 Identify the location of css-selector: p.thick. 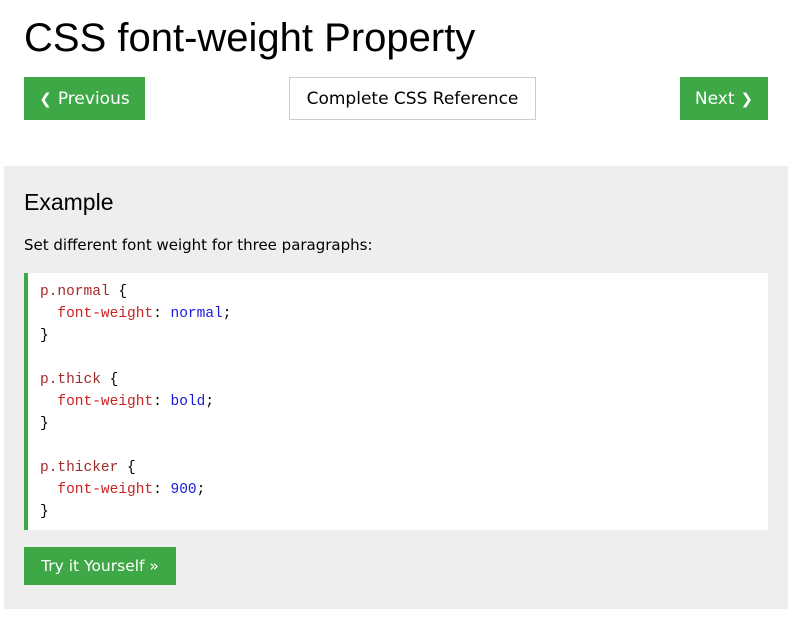
(70, 380).